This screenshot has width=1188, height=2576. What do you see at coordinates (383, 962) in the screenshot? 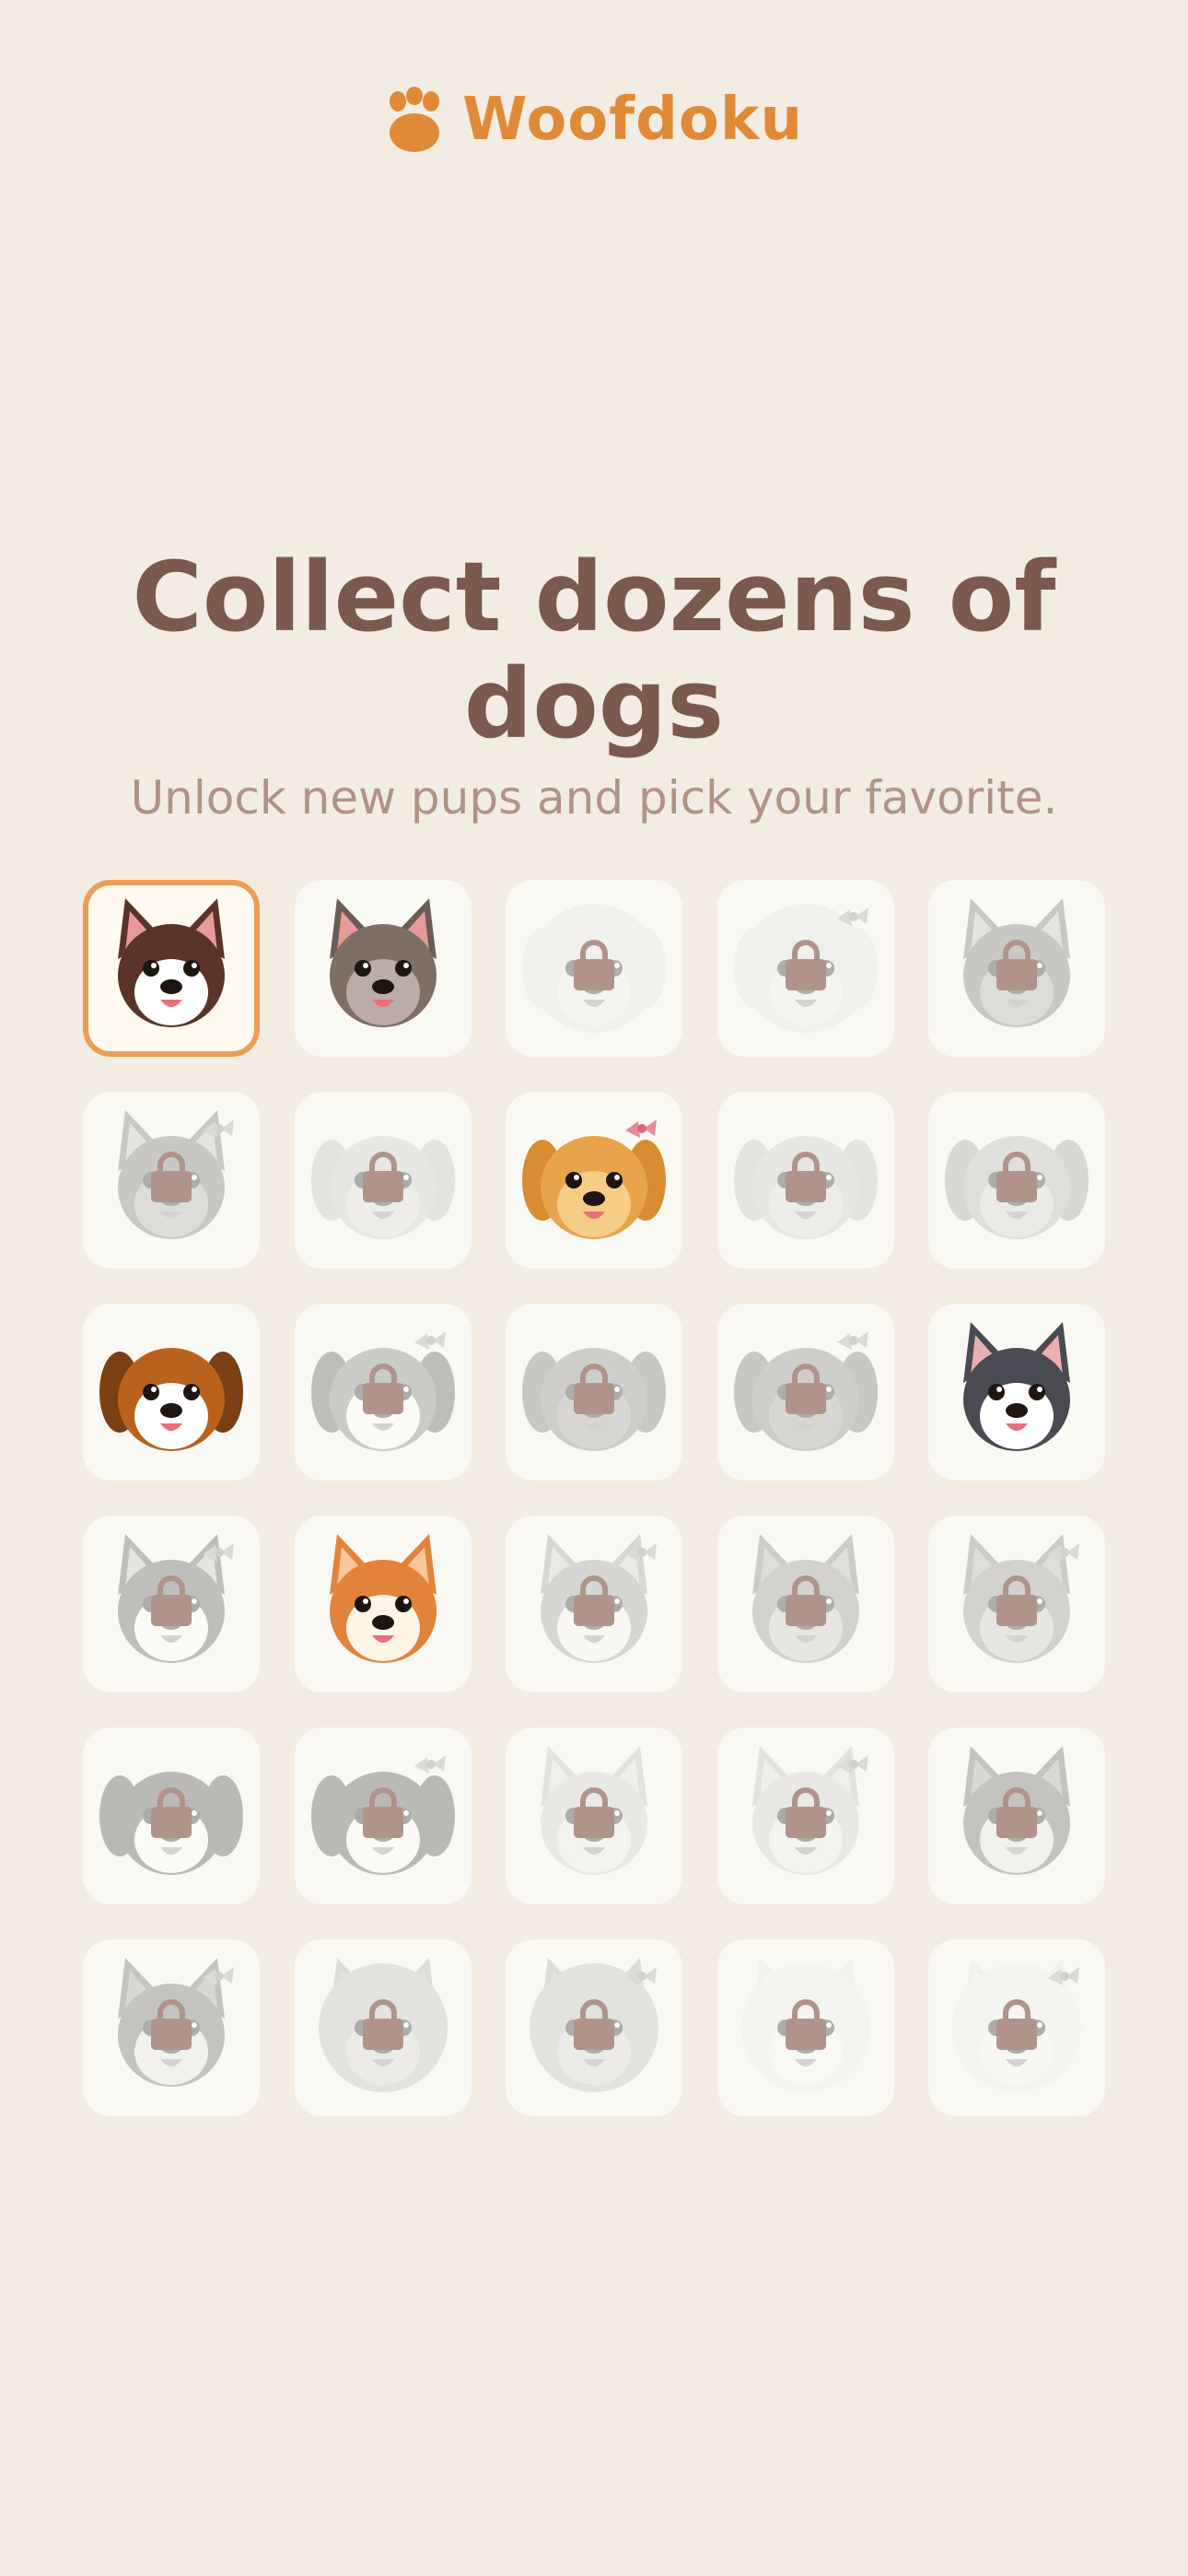
I see `merle-french-bulldog-icon` at bounding box center [383, 962].